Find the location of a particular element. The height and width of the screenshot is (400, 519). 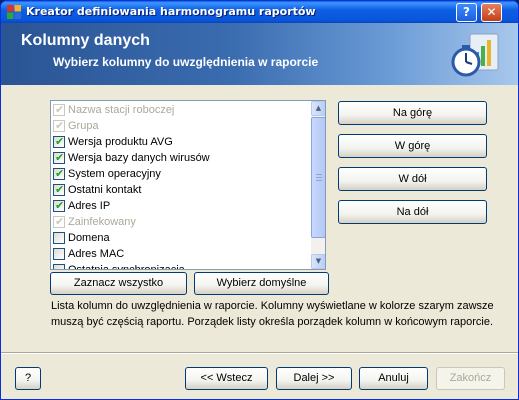

next-button: Dalej >> is located at coordinates (314, 378).